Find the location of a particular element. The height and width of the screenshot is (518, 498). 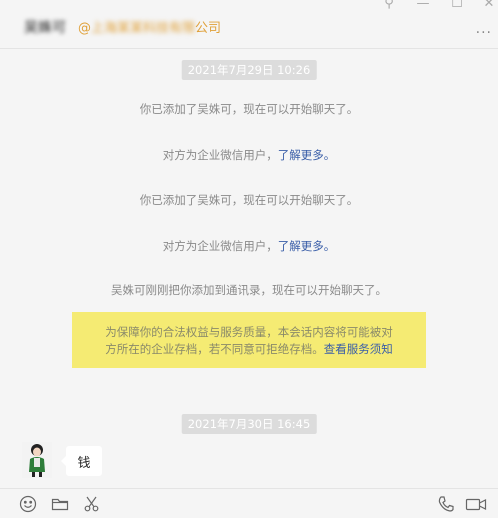

timestamp: 2021年7月30日 16:45 is located at coordinates (249, 424).